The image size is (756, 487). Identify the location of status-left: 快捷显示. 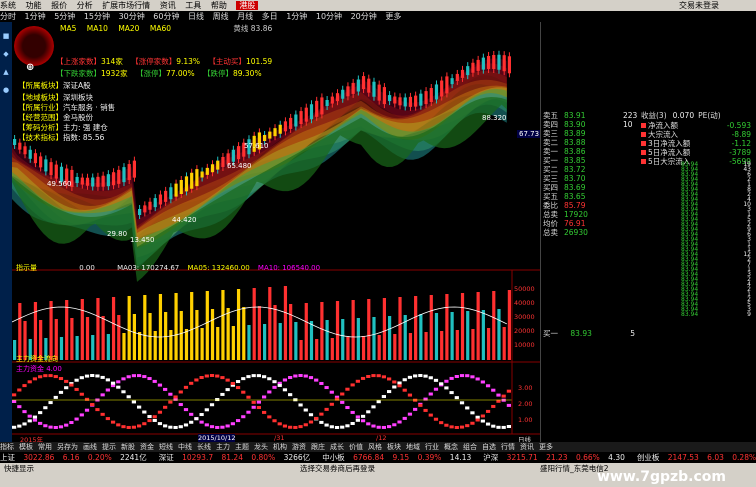
(19, 469).